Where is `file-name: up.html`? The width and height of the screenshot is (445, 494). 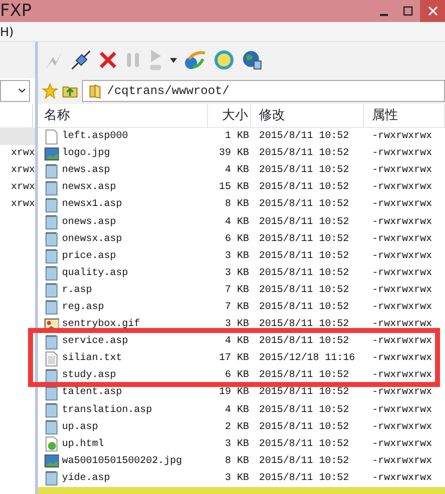 file-name: up.html is located at coordinates (83, 444).